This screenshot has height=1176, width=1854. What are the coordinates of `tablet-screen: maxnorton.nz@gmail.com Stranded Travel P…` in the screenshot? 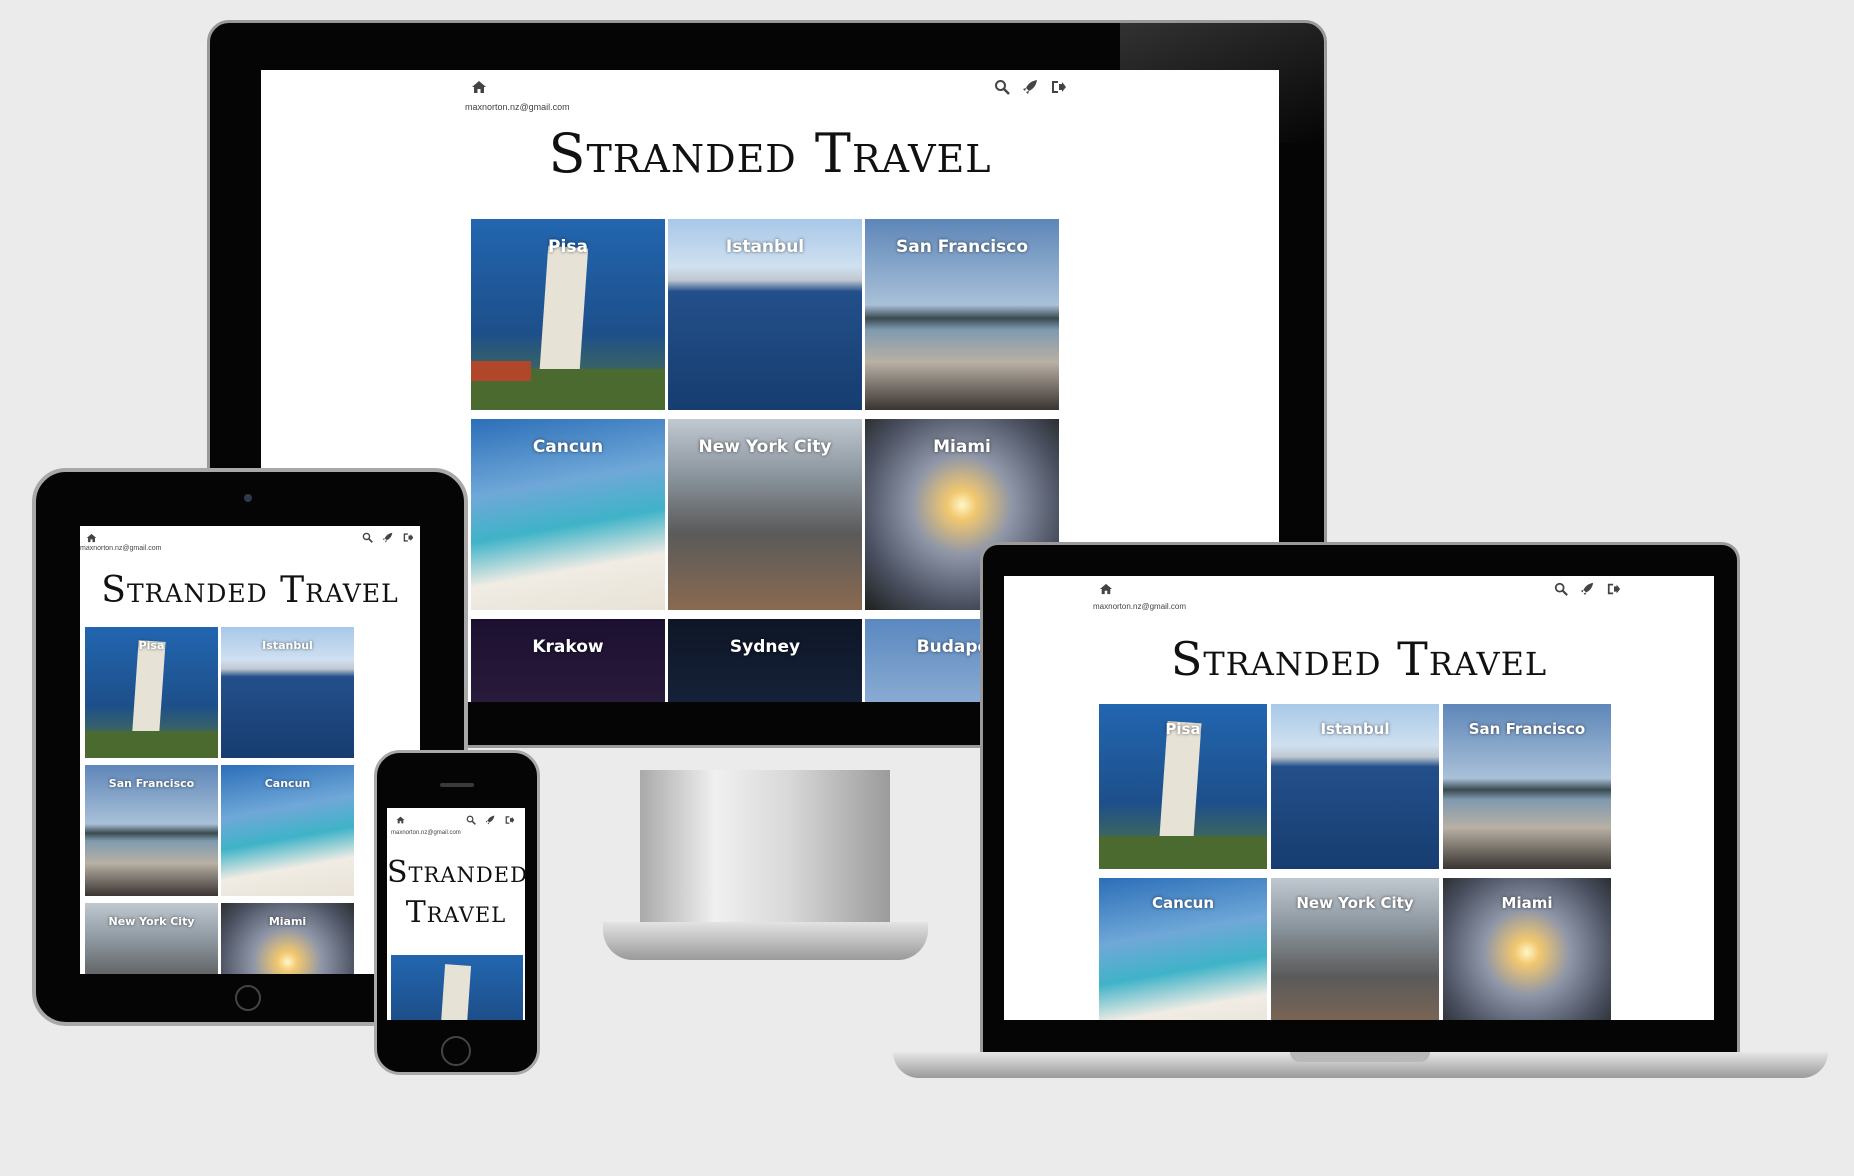 It's located at (250, 750).